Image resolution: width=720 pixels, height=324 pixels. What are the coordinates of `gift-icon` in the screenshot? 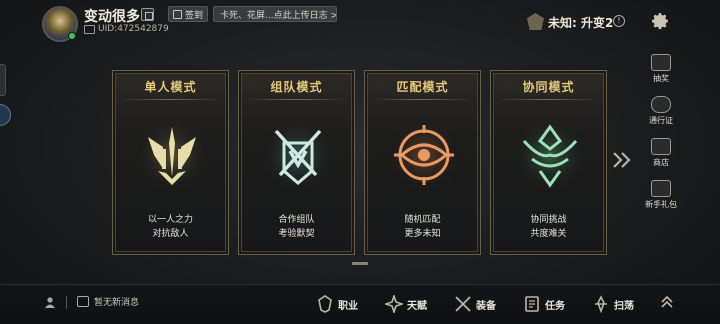 It's located at (661, 188).